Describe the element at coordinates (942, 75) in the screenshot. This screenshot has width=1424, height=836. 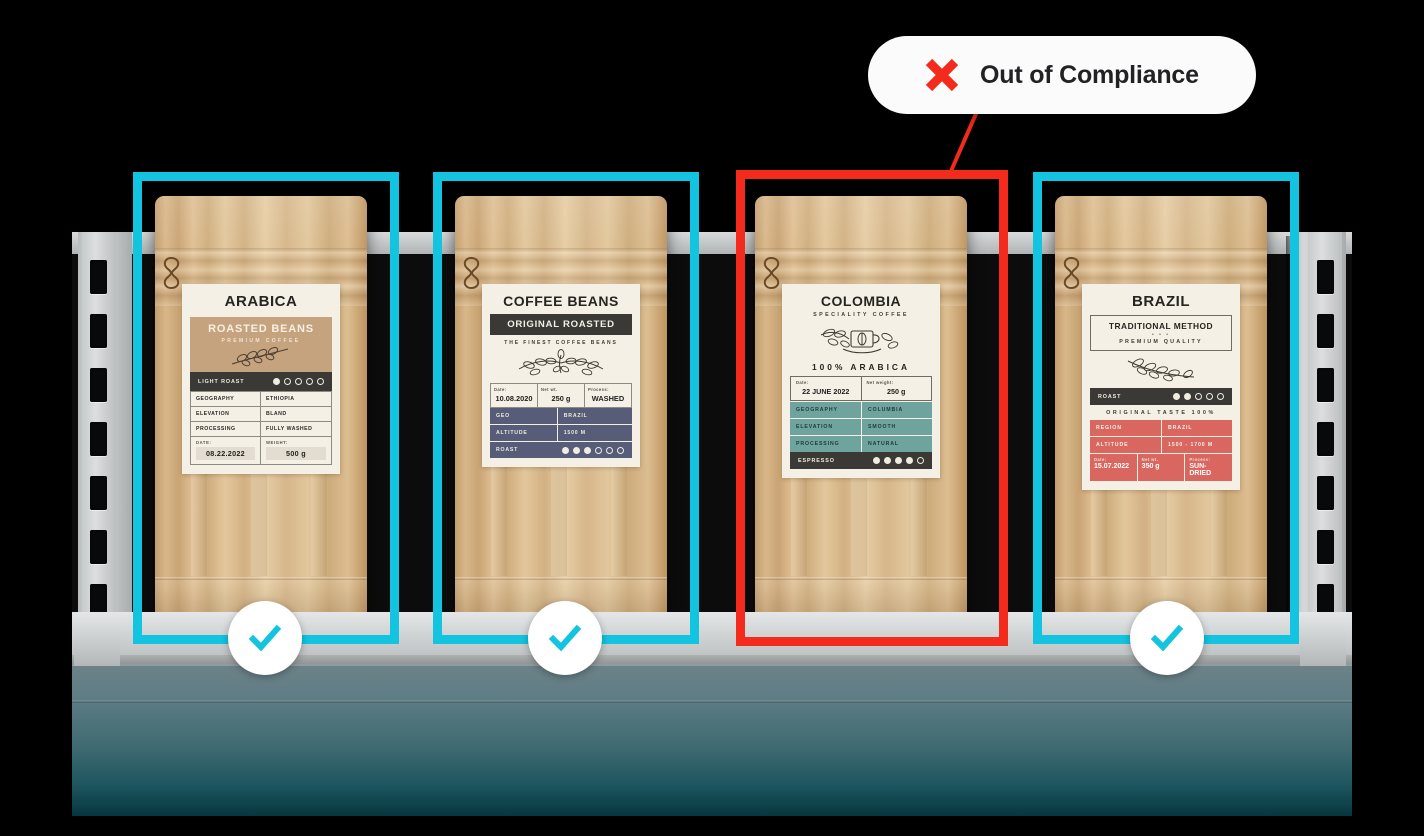
I see `x-mark-icon` at that location.